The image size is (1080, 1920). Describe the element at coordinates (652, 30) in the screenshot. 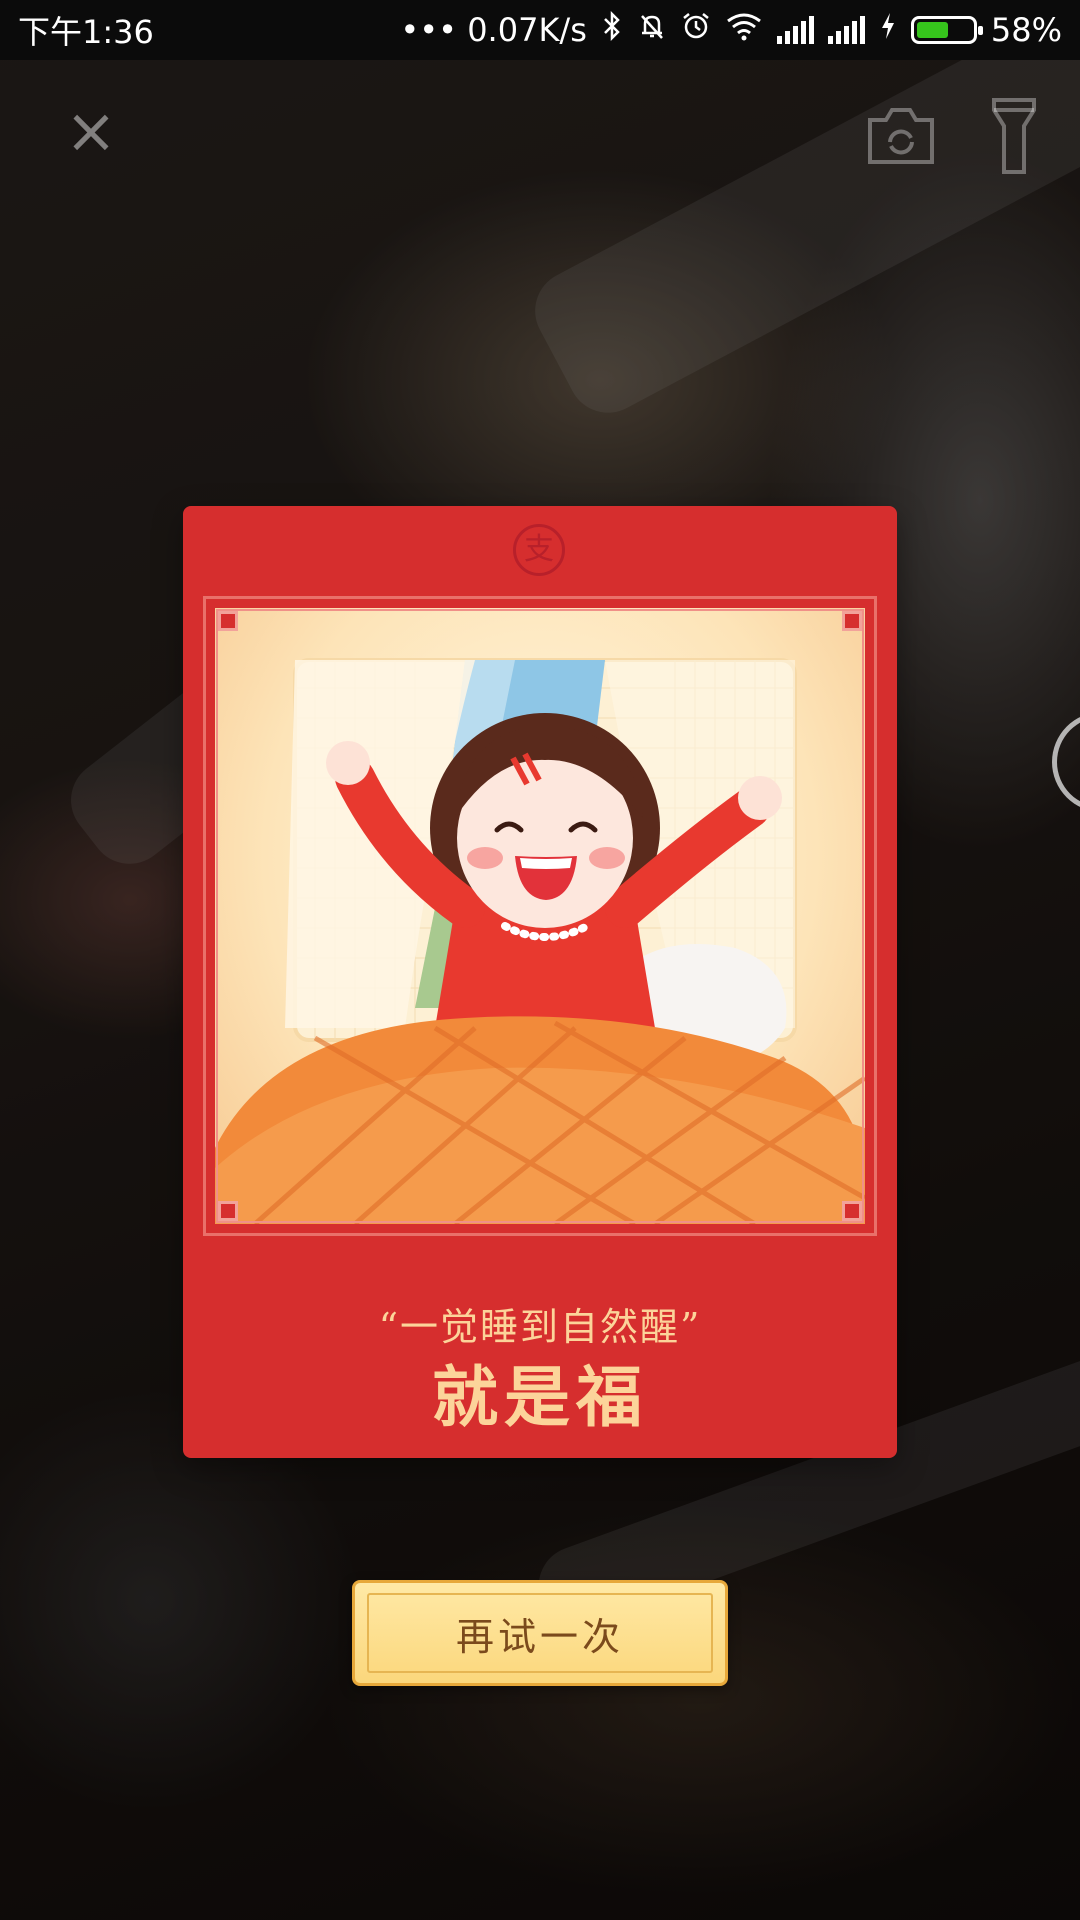

I see `mute-icon` at that location.